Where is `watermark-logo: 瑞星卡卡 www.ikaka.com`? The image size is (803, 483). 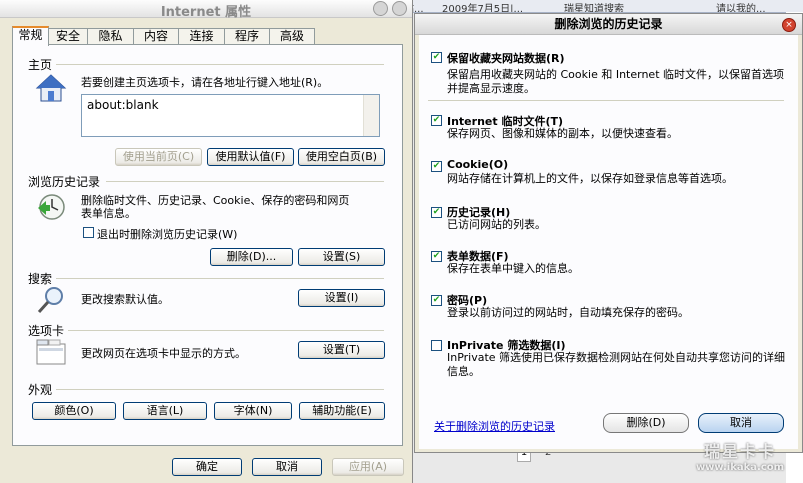
watermark-logo: 瑞星卡卡 www.ikaka.com is located at coordinates (740, 460).